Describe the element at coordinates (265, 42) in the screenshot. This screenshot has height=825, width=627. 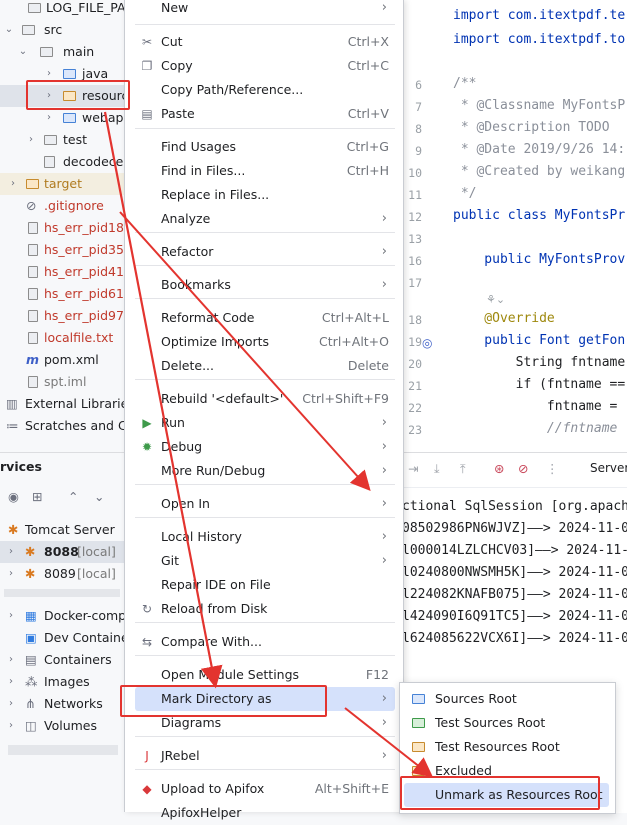
I see `menu-item-cut: ✂ Cut Ctrl+X` at that location.